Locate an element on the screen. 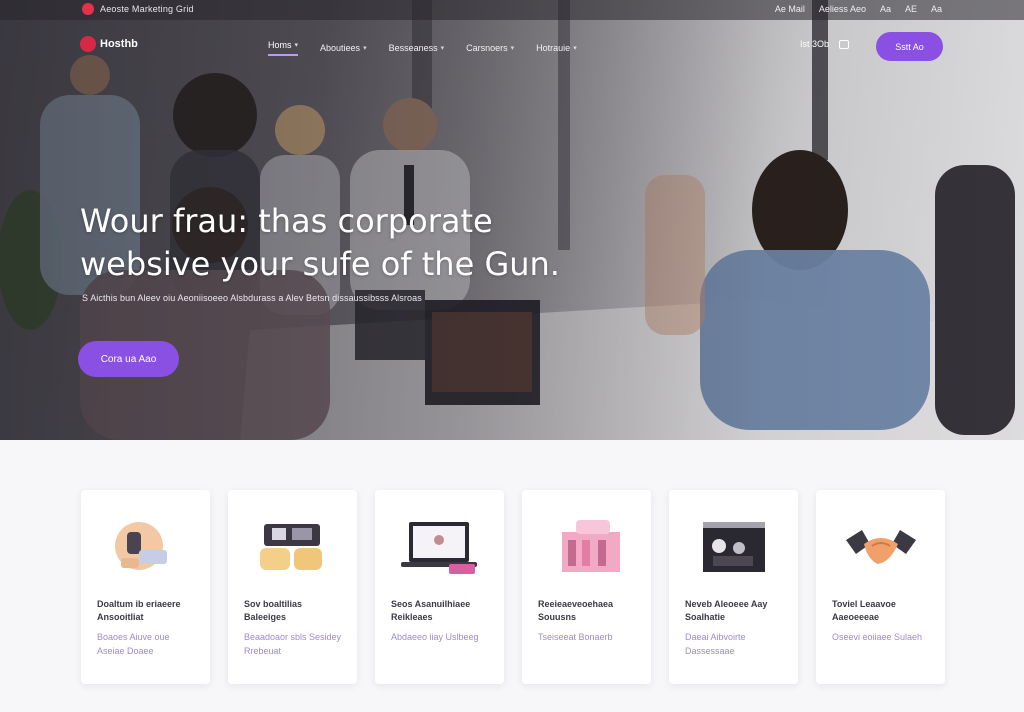 Image resolution: width=1024 pixels, height=712 pixels. nav-utilities: Ist 3Ob is located at coordinates (825, 44).